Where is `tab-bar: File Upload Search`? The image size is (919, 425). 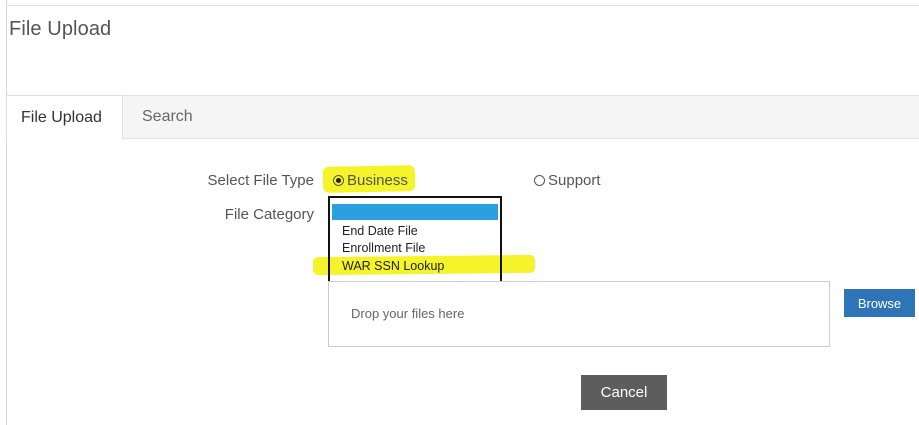
tab-bar: File Upload Search is located at coordinates (462, 117).